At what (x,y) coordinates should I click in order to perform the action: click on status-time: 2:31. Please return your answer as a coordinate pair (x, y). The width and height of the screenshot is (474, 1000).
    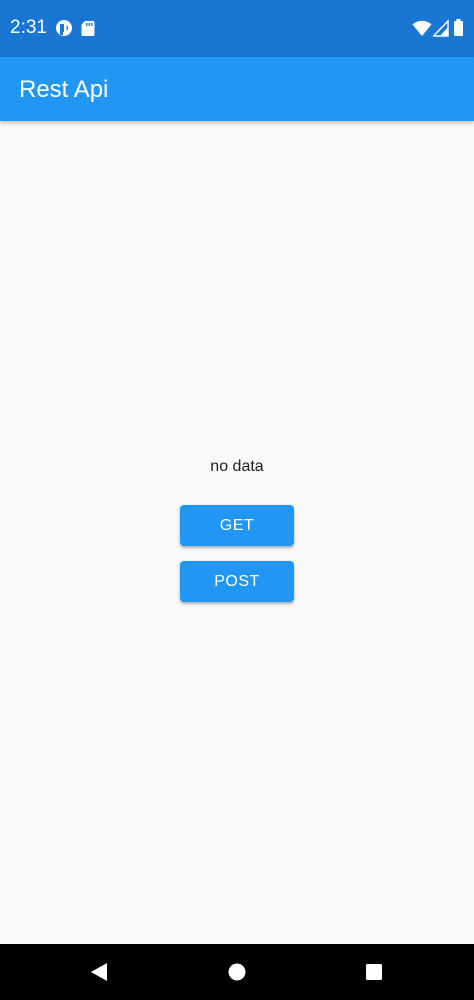
    Looking at the image, I should click on (28, 27).